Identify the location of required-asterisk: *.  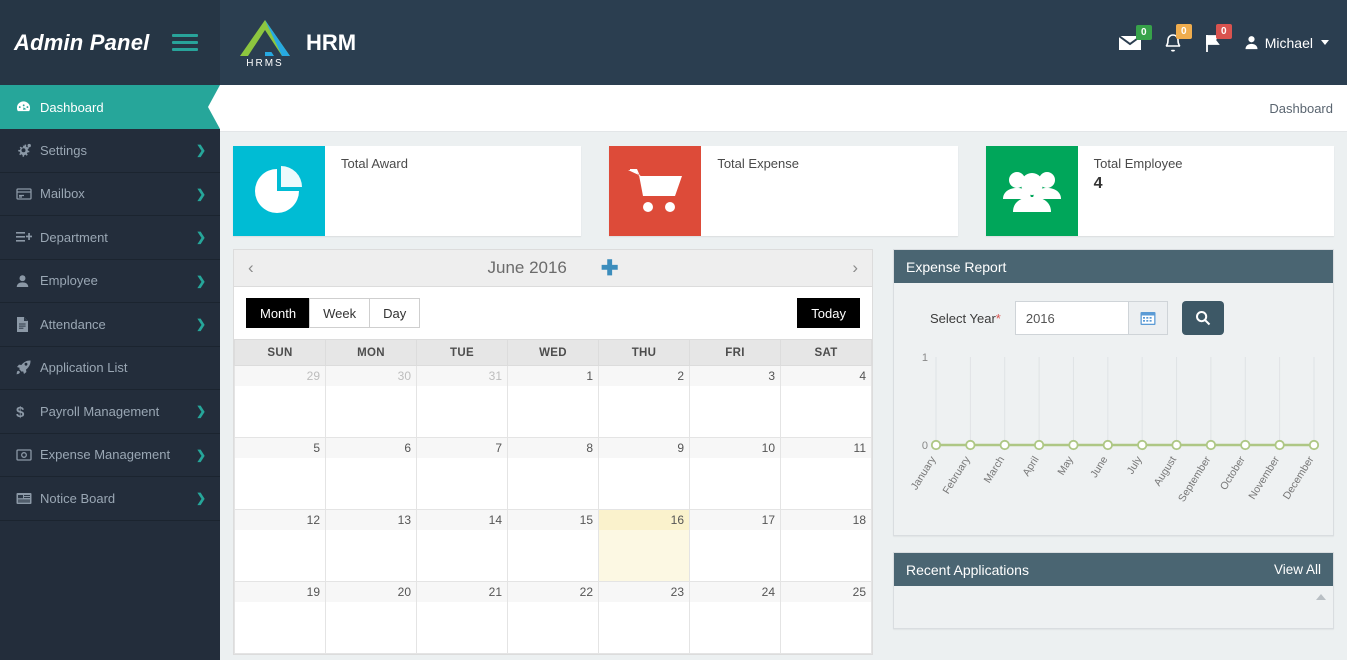
(998, 318).